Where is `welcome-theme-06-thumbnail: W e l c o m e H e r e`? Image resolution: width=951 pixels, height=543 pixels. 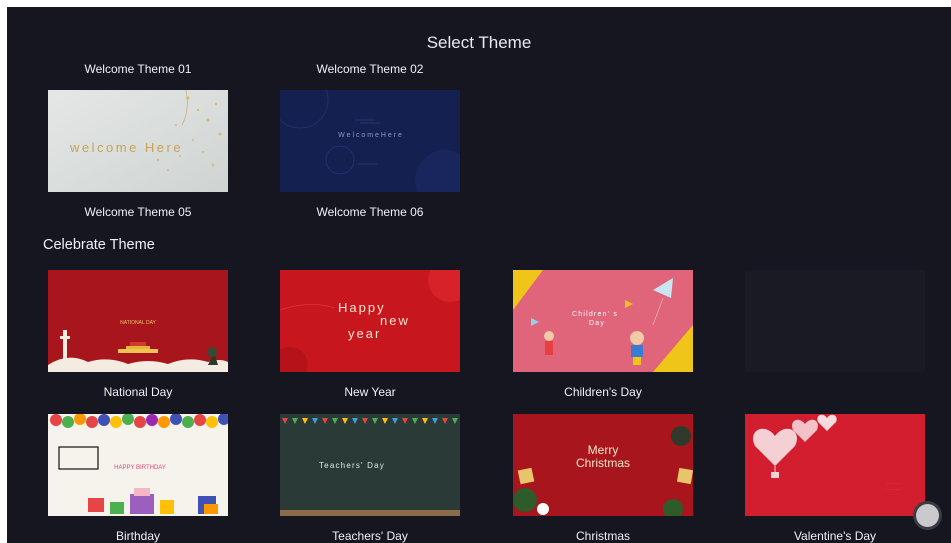
welcome-theme-06-thumbnail: W e l c o m e H e r e is located at coordinates (370, 141).